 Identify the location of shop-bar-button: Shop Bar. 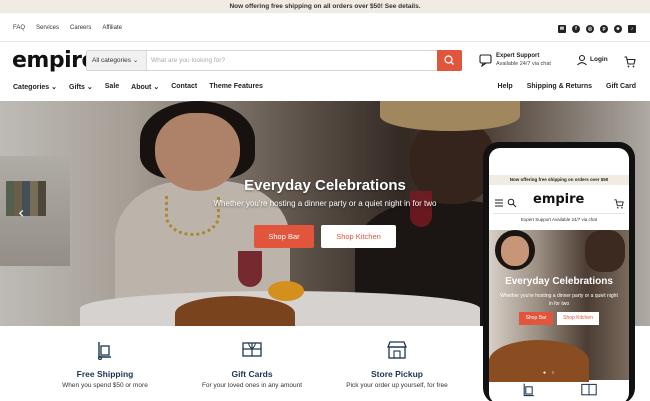
(284, 236).